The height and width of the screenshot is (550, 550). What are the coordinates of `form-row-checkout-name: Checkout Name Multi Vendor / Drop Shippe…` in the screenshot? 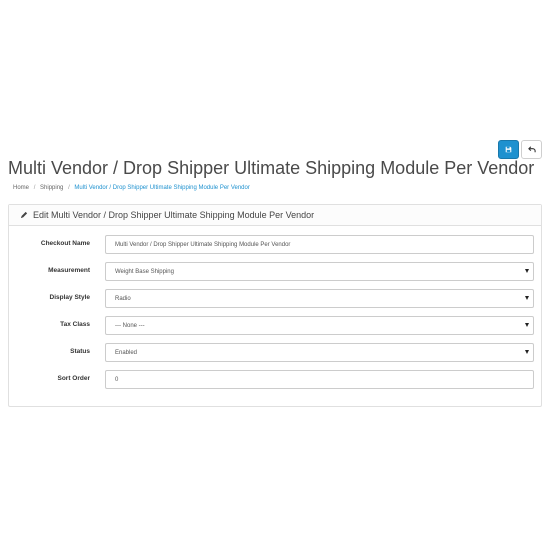 It's located at (276, 245).